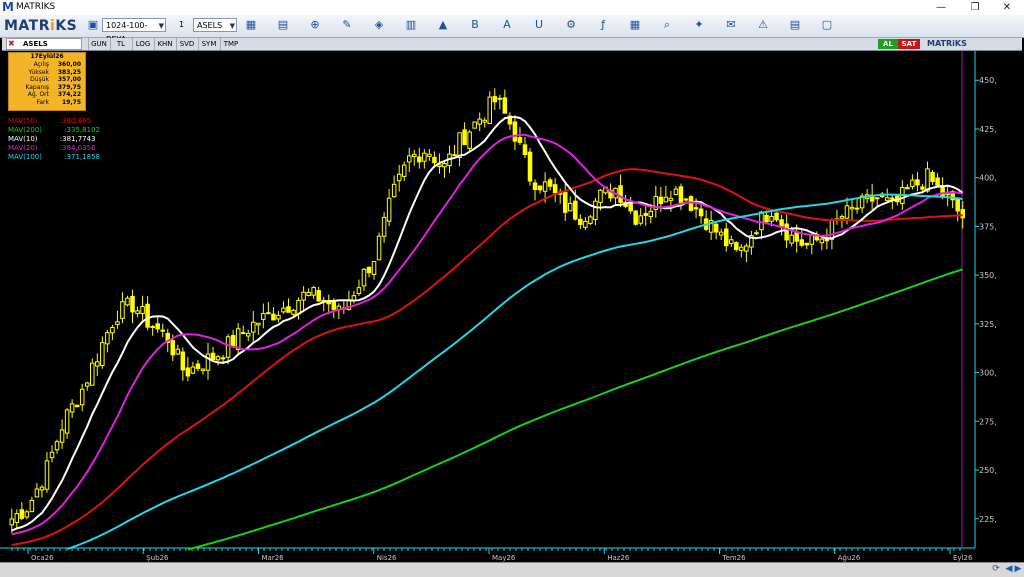 The width and height of the screenshot is (1024, 577). What do you see at coordinates (186, 44) in the screenshot?
I see `period-tab-svd: SVD` at bounding box center [186, 44].